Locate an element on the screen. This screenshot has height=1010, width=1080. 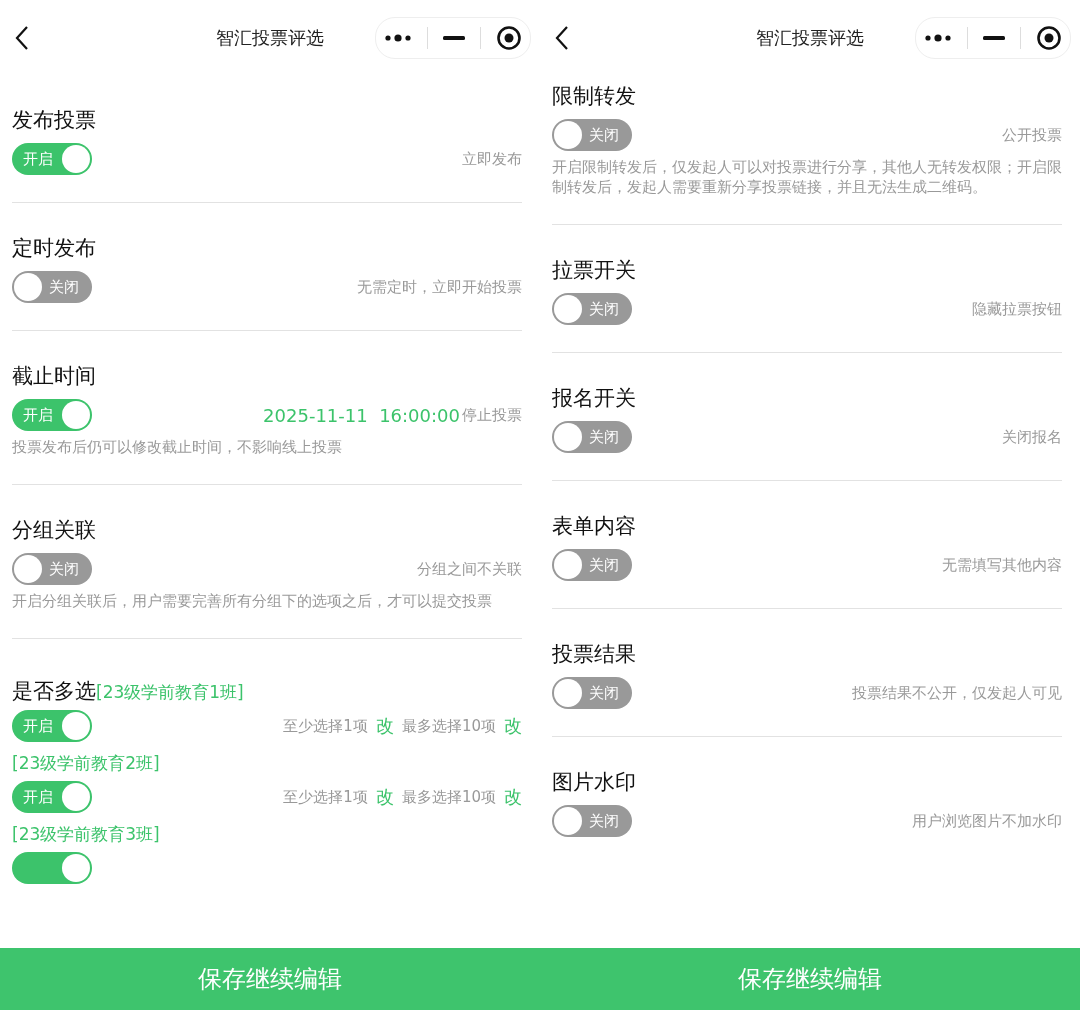
setting-hint: 开启限制转发后，仅发起人可以对投票进行分享，其他人无转发权限；开启限制转发后，发起人需要重新分享投票链接，并且无法生成二维码。 is located at coordinates (807, 177).